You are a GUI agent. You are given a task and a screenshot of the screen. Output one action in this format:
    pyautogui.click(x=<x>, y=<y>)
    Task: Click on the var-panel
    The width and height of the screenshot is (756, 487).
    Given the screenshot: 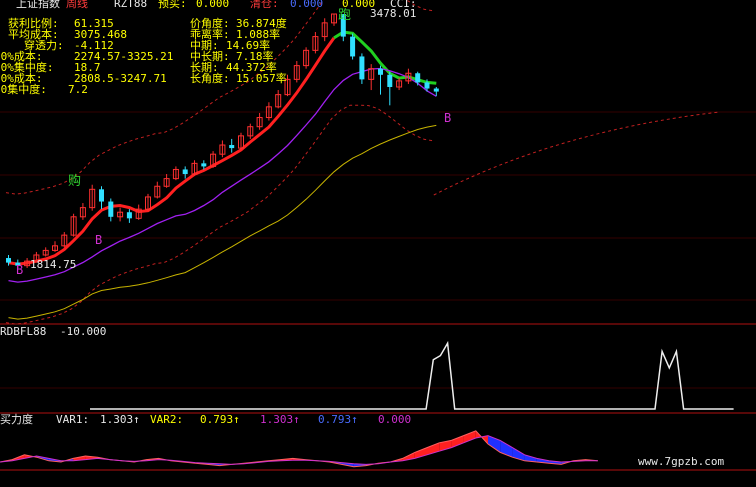 What is the action you would take?
    pyautogui.click(x=299, y=449)
    